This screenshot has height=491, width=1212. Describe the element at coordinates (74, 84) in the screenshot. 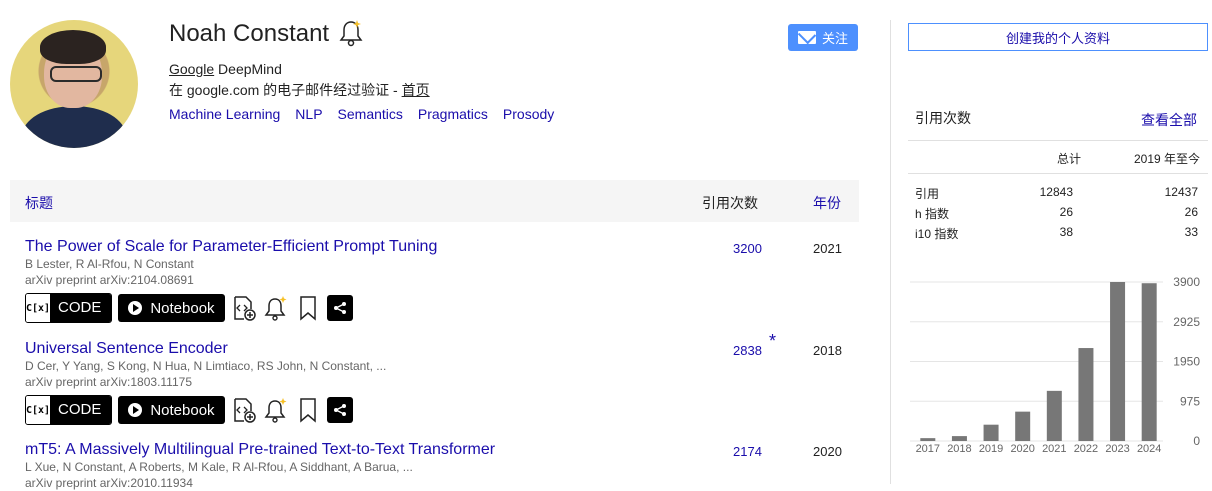

I see `profile-photo` at that location.